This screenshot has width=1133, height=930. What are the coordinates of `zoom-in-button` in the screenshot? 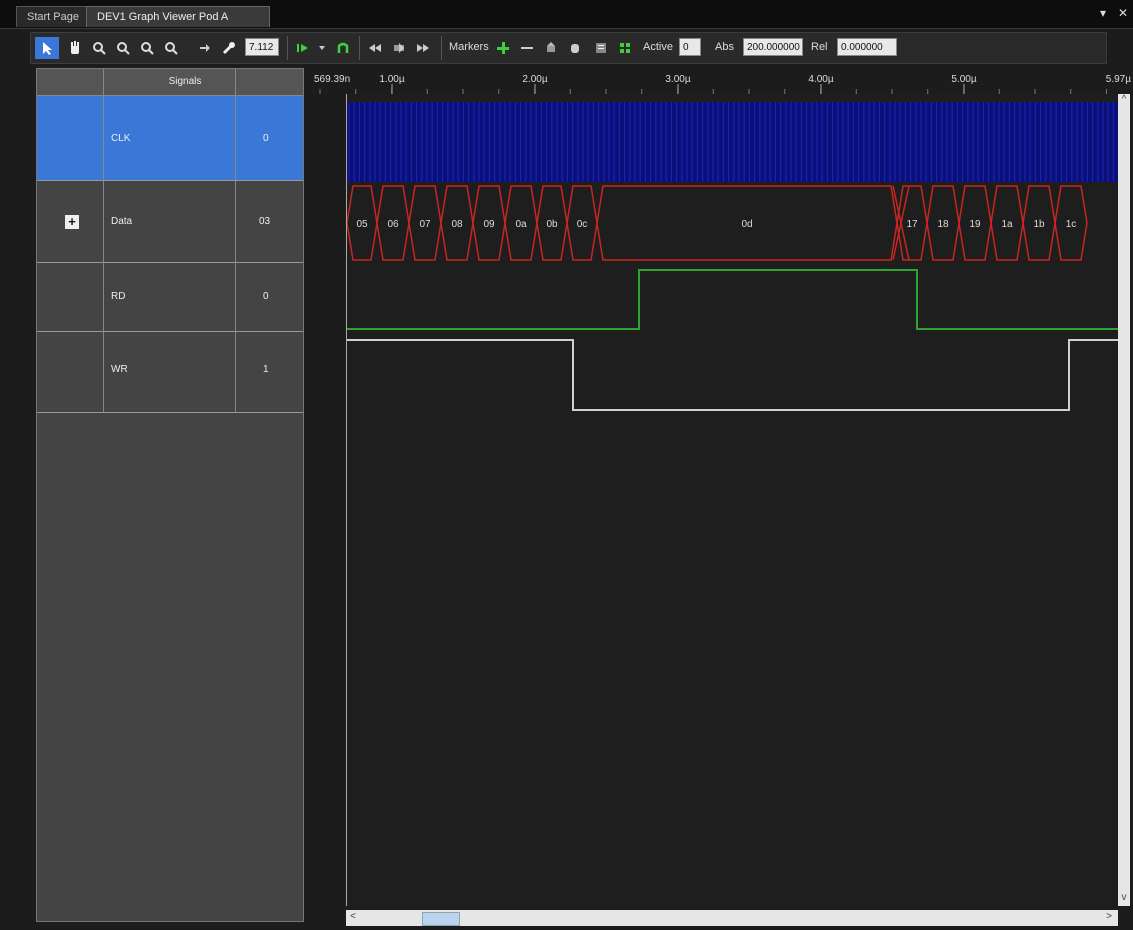 It's located at (99, 48).